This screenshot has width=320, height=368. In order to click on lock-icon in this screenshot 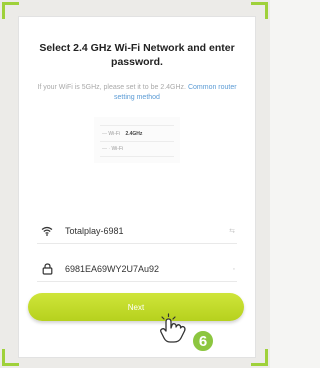, I will do `click(47, 269)`.